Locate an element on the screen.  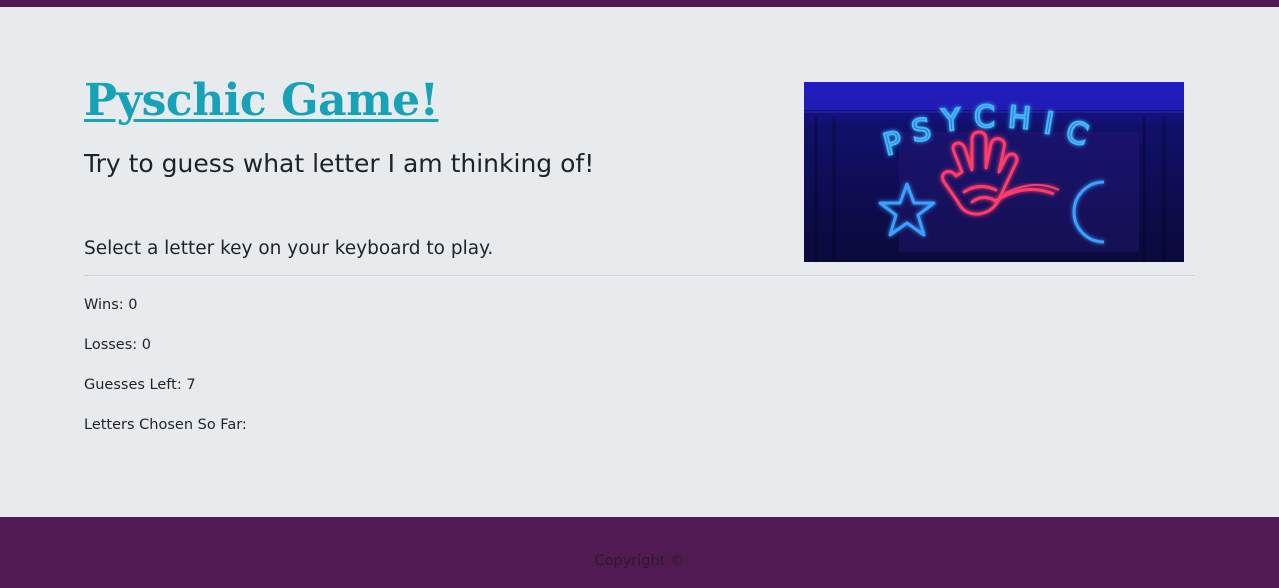
svg-text: C is located at coordinates (984, 117).